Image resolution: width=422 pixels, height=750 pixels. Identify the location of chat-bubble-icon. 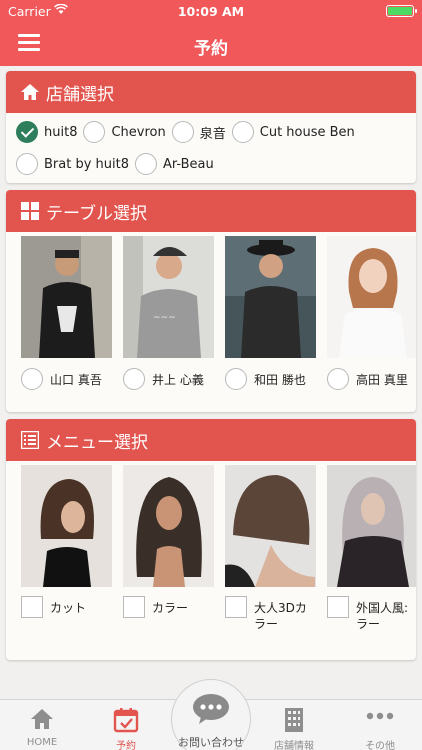
(211, 709).